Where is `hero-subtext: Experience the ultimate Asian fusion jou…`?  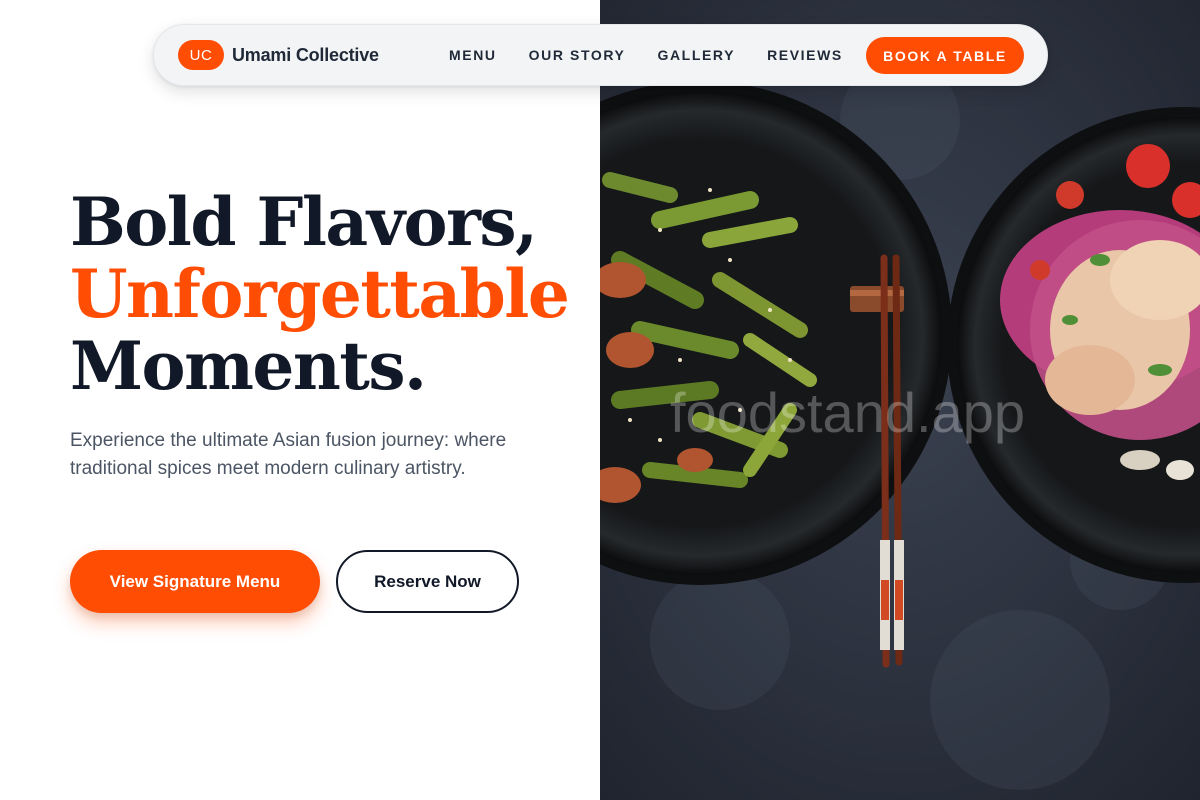 hero-subtext: Experience the ultimate Asian fusion jou… is located at coordinates (288, 454).